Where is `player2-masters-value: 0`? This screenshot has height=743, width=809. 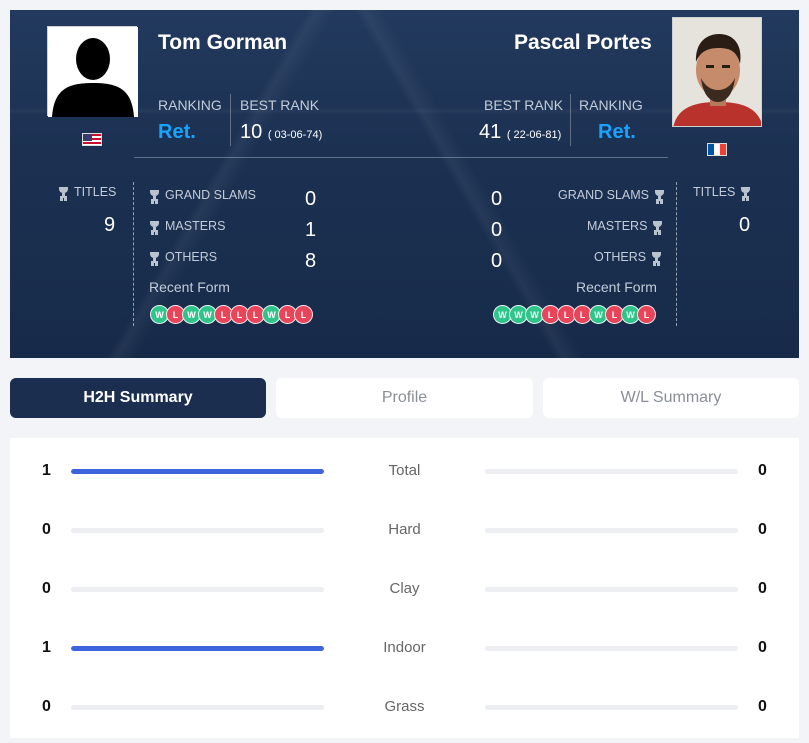 player2-masters-value: 0 is located at coordinates (497, 230).